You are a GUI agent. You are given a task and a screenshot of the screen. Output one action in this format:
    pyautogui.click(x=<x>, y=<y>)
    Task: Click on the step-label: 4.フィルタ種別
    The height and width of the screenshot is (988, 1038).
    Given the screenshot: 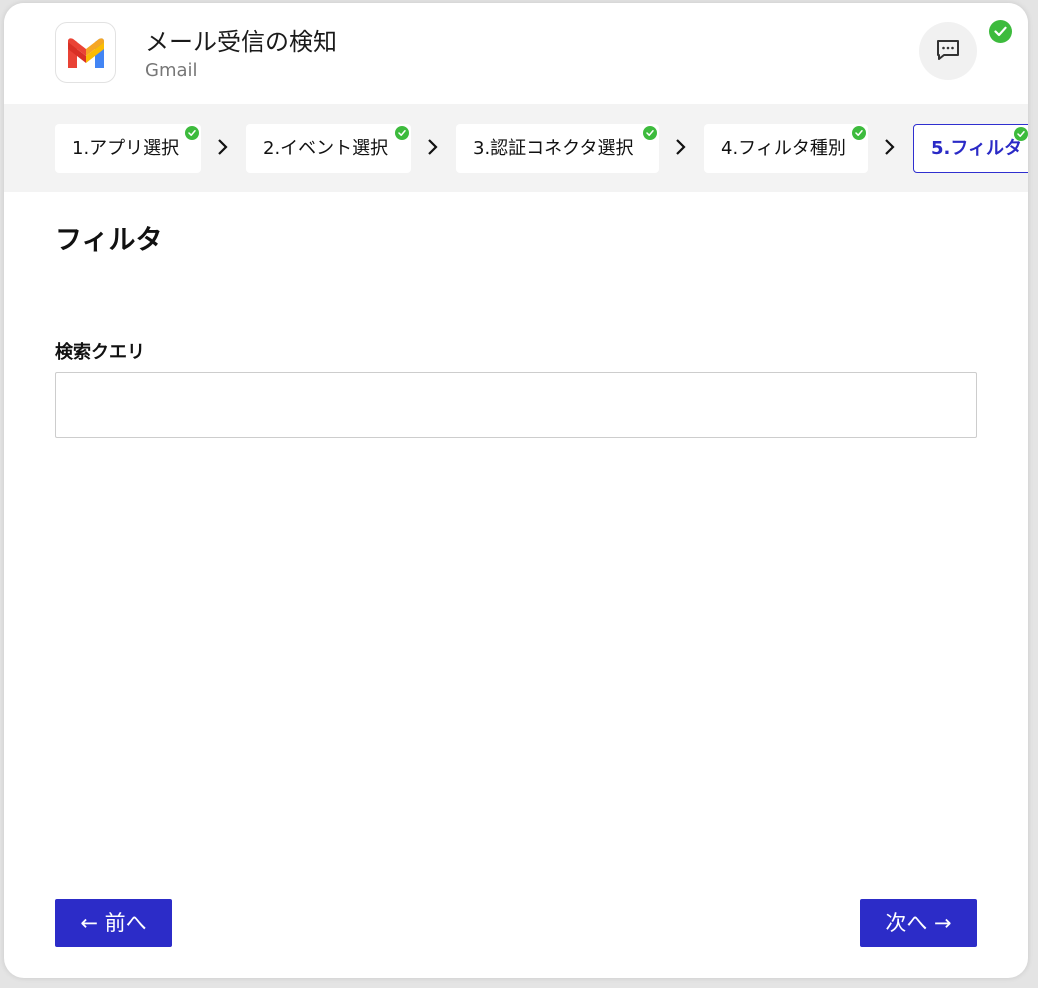 What is the action you would take?
    pyautogui.click(x=783, y=148)
    